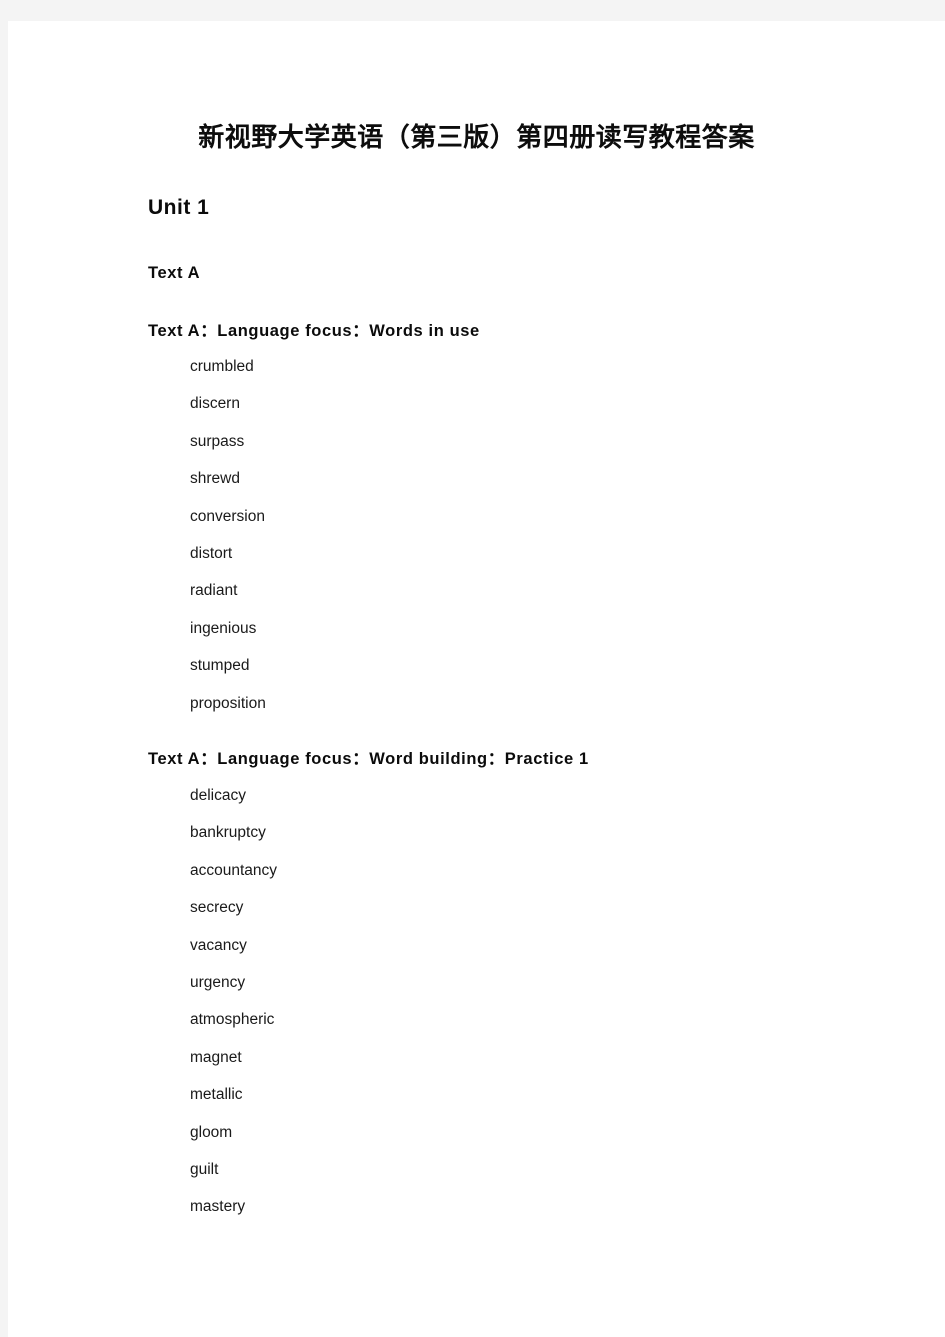 The width and height of the screenshot is (945, 1337). Describe the element at coordinates (222, 366) in the screenshot. I see `list-item: crumbled` at that location.